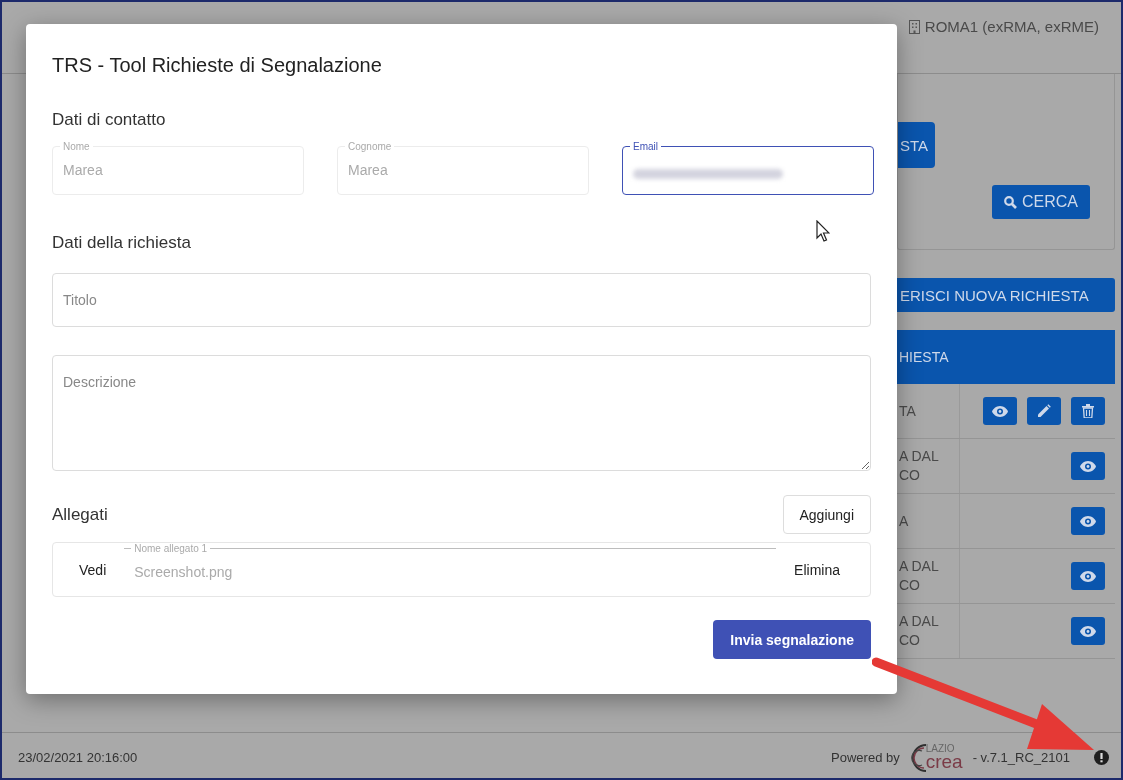  I want to click on partial-button: STA, so click(917, 145).